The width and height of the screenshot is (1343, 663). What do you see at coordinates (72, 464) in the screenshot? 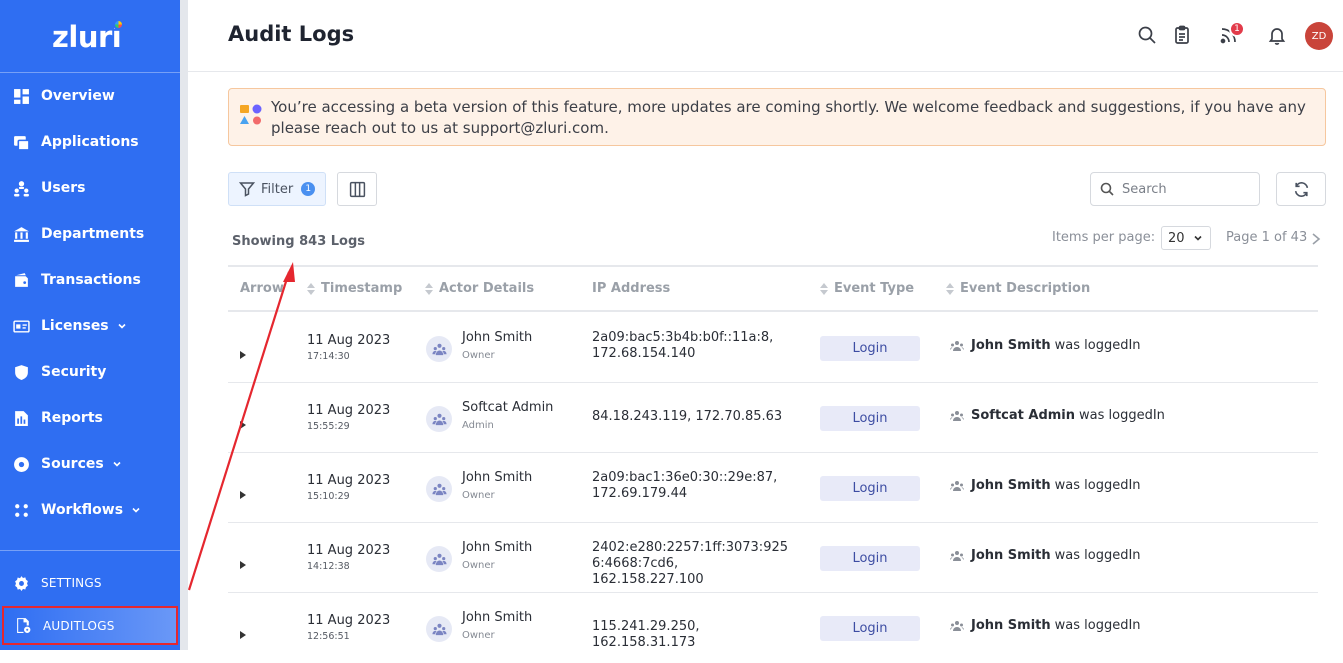
I see `sidebar-item-label: Sources` at bounding box center [72, 464].